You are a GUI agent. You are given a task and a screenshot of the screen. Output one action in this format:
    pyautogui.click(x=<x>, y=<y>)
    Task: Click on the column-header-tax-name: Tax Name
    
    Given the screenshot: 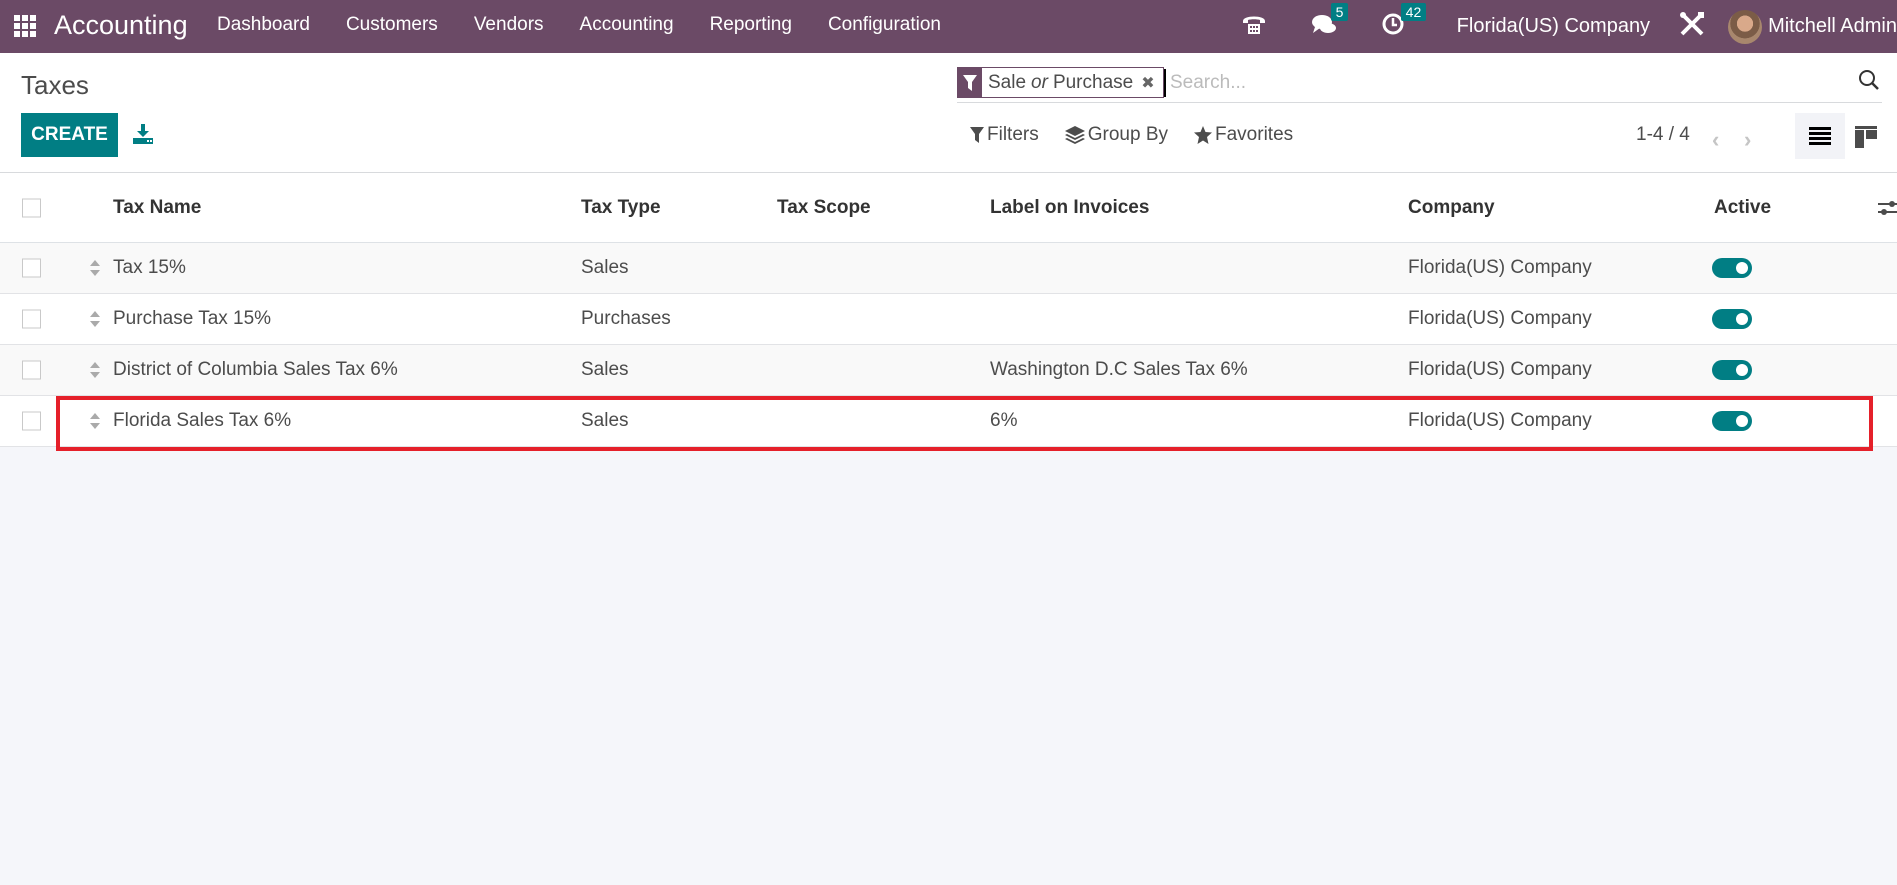 What is the action you would take?
    pyautogui.click(x=157, y=208)
    